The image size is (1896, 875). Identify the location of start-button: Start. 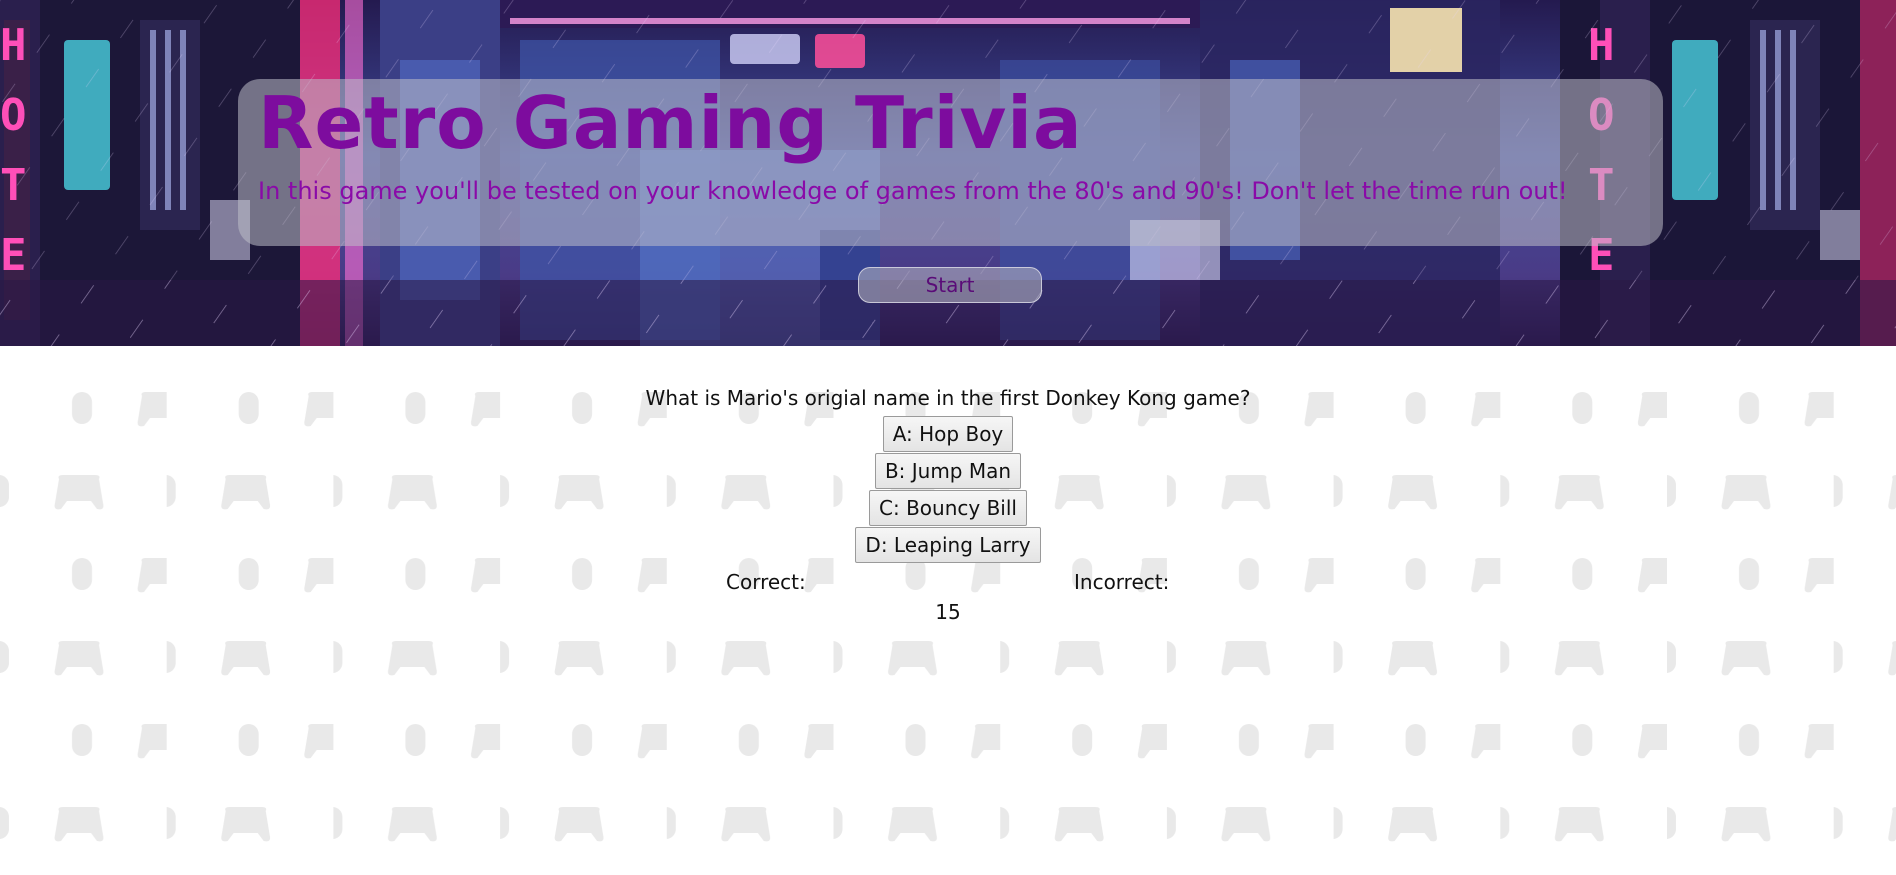
(950, 285).